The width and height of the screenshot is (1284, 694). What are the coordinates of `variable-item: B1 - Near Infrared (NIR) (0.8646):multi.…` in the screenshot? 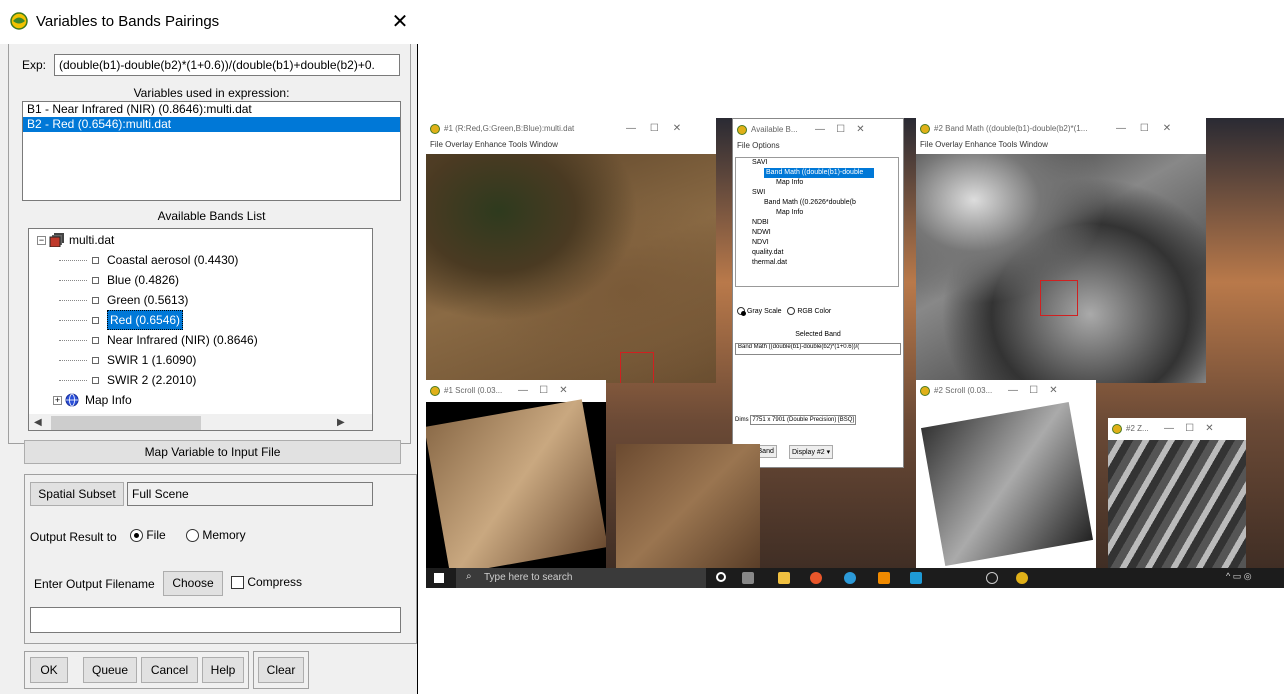 It's located at (211, 109).